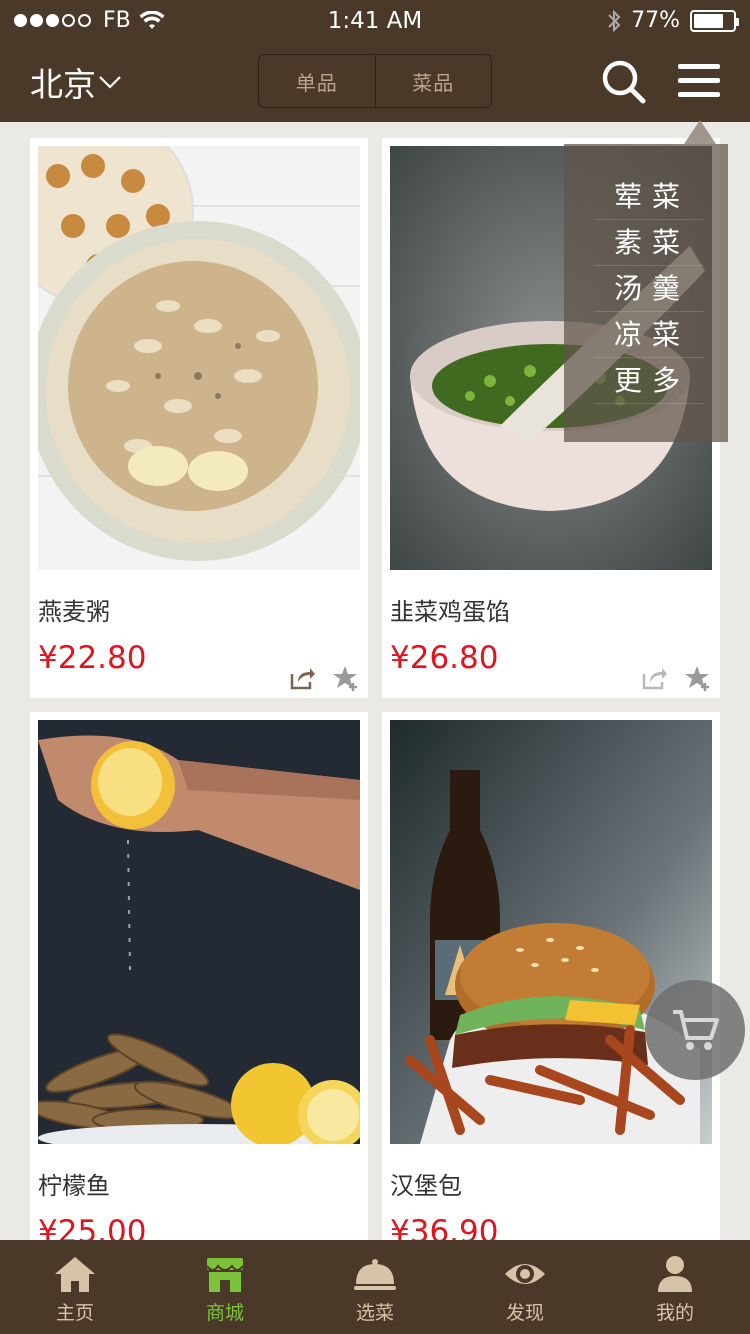 The image size is (750, 1334). I want to click on category-dropdown: 荤菜 素菜 汤羹 凉菜 更多, so click(646, 281).